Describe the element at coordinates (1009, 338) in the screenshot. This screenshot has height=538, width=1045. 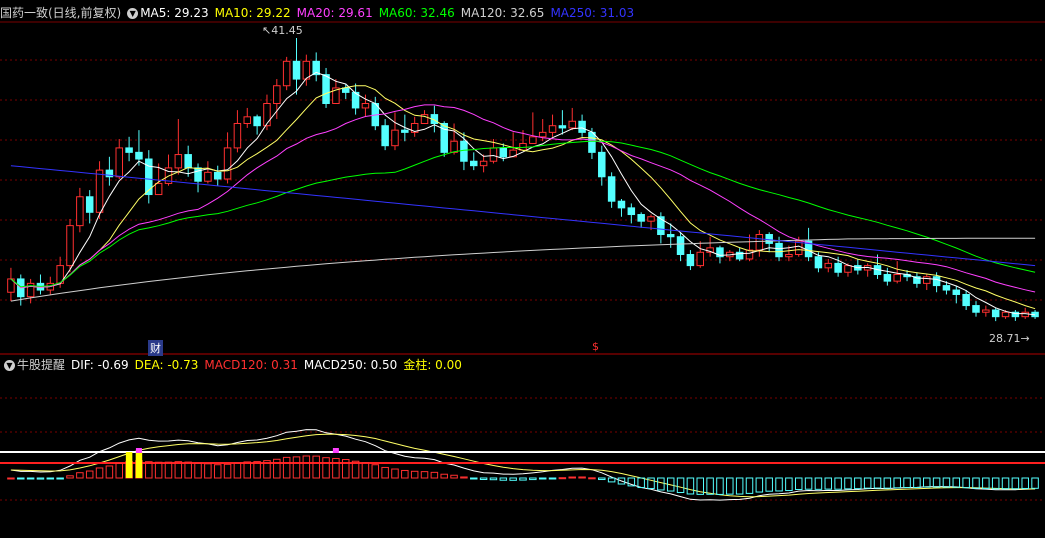
I see `low-price-label: 28.71→` at that location.